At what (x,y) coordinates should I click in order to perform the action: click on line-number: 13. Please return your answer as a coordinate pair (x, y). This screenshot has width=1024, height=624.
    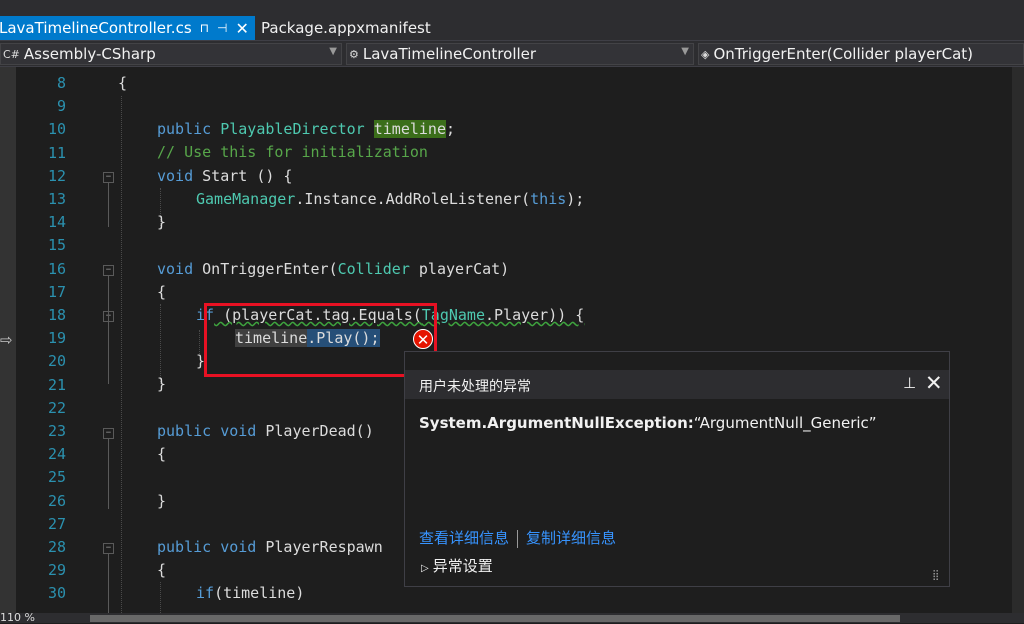
    Looking at the image, I should click on (56, 199).